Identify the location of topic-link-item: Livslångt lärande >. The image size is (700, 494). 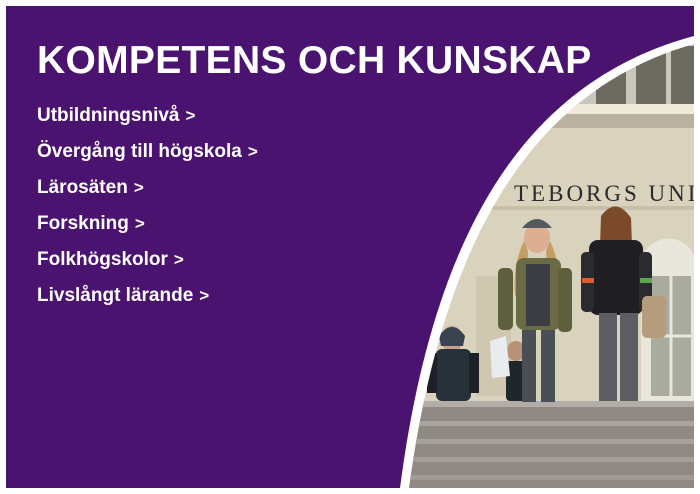
(147, 296).